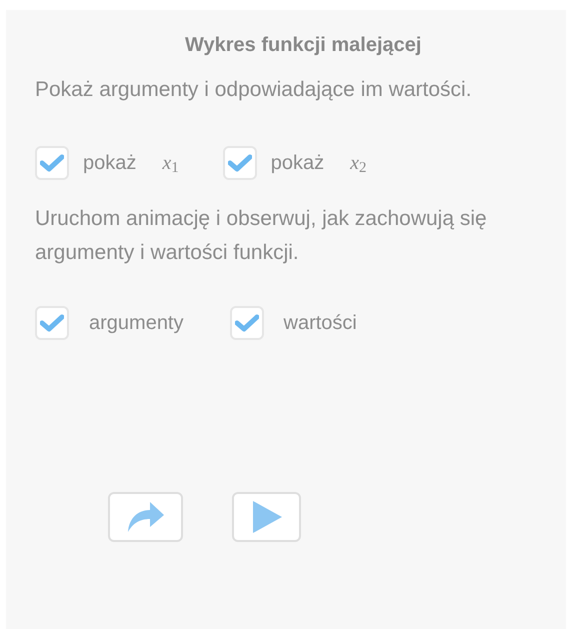  What do you see at coordinates (303, 45) in the screenshot?
I see `panel-title: Wykres funkcji malejącej` at bounding box center [303, 45].